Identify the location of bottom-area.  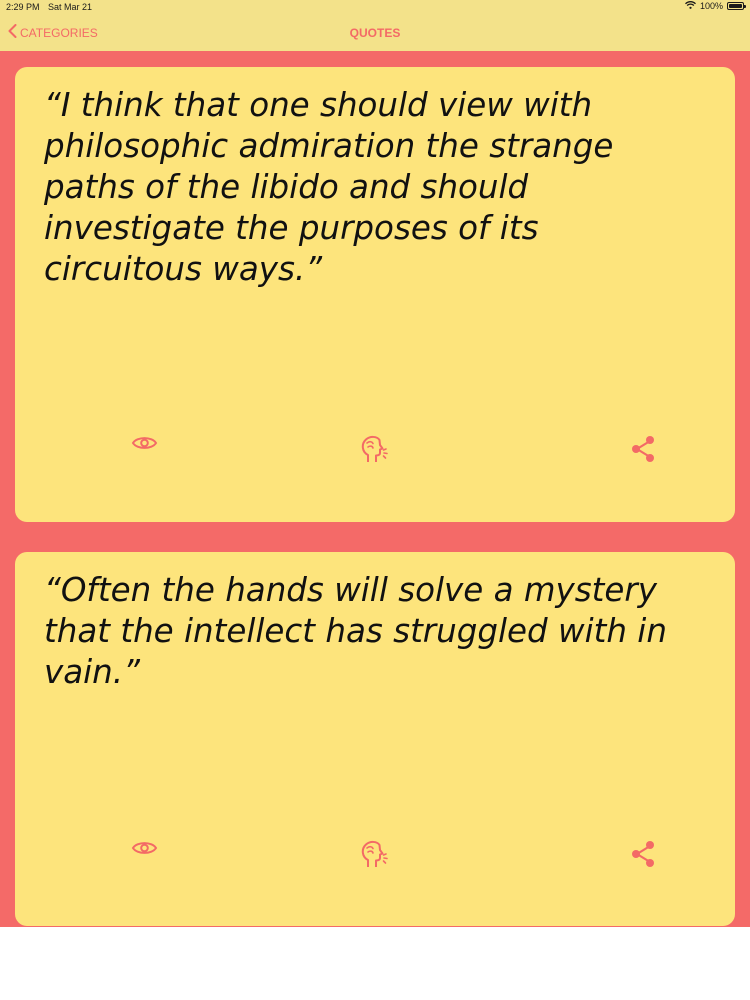
(375, 963).